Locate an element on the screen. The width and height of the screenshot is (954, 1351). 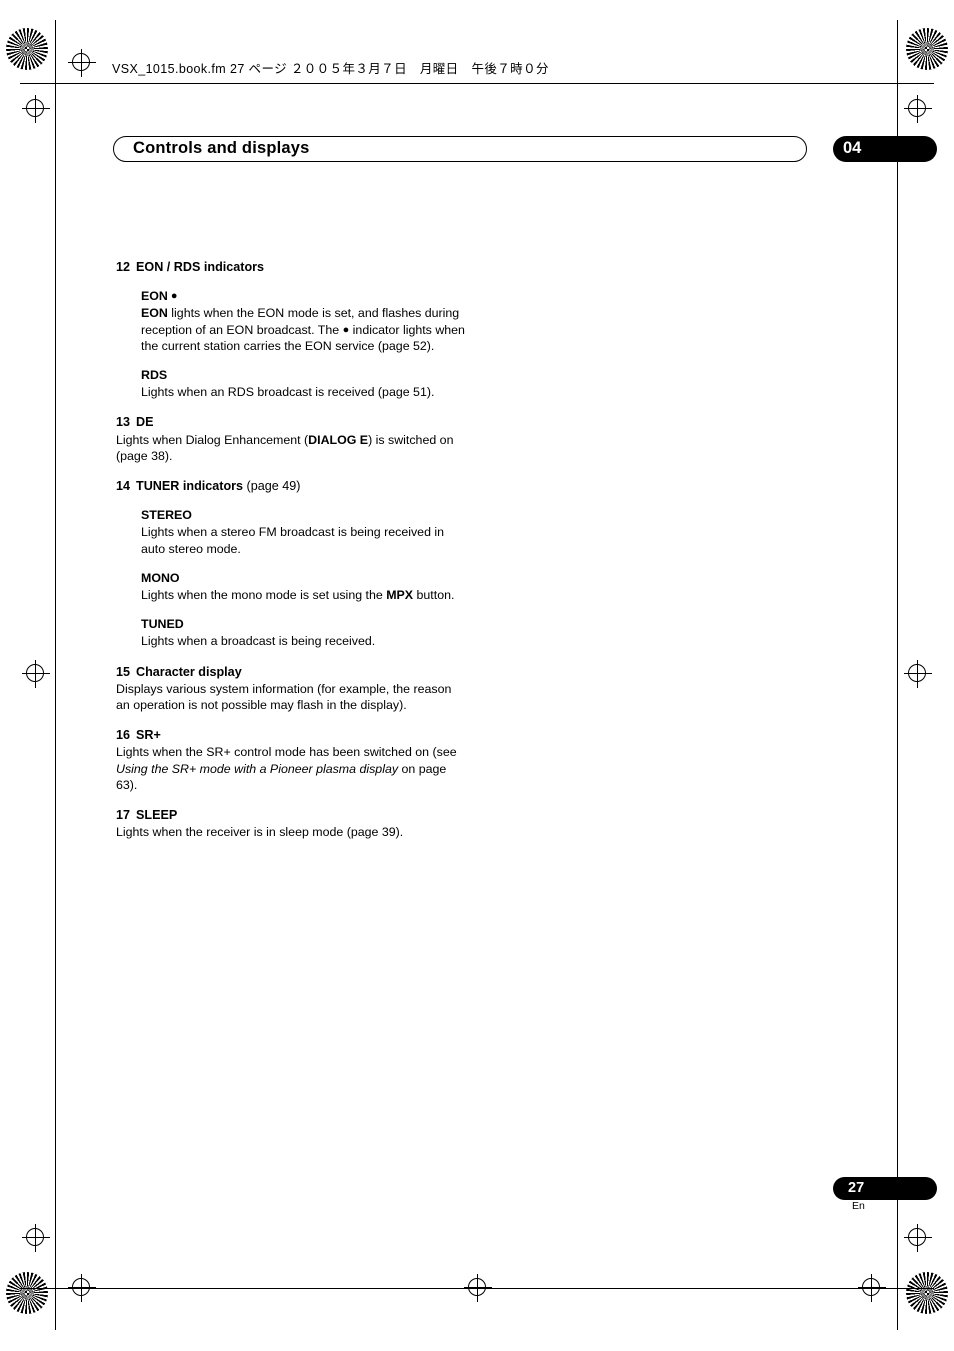
text-run: Lights when Dialog Enhancement ( is located at coordinates (212, 439).